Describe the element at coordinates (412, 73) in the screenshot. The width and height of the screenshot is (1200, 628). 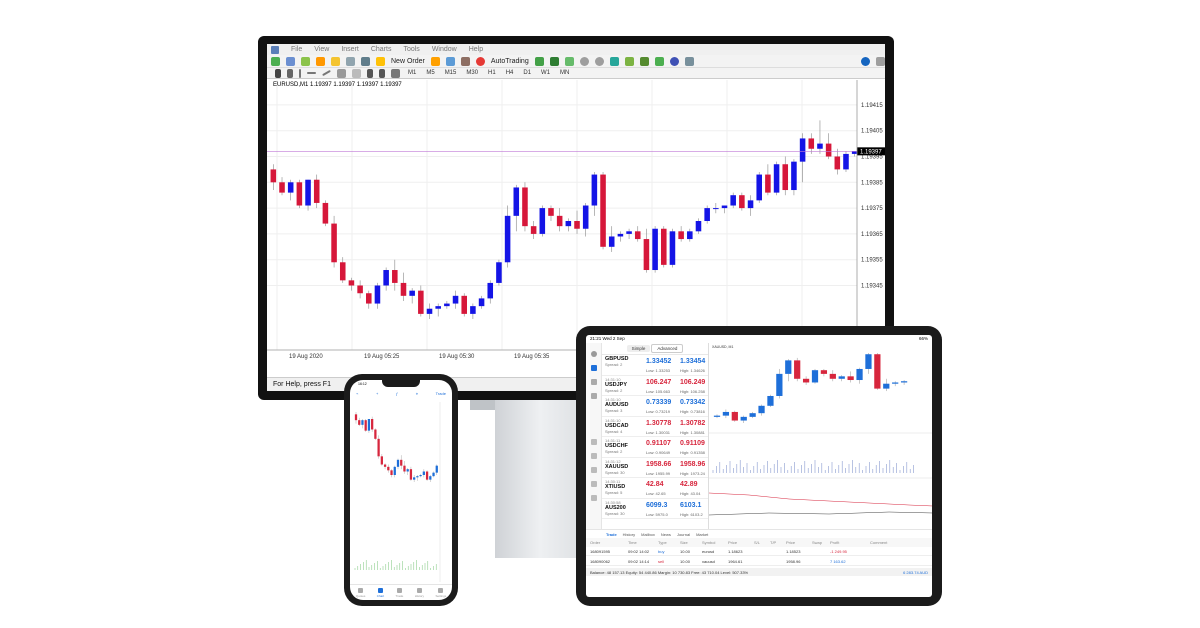
I see `timeframe-m1: M1` at that location.